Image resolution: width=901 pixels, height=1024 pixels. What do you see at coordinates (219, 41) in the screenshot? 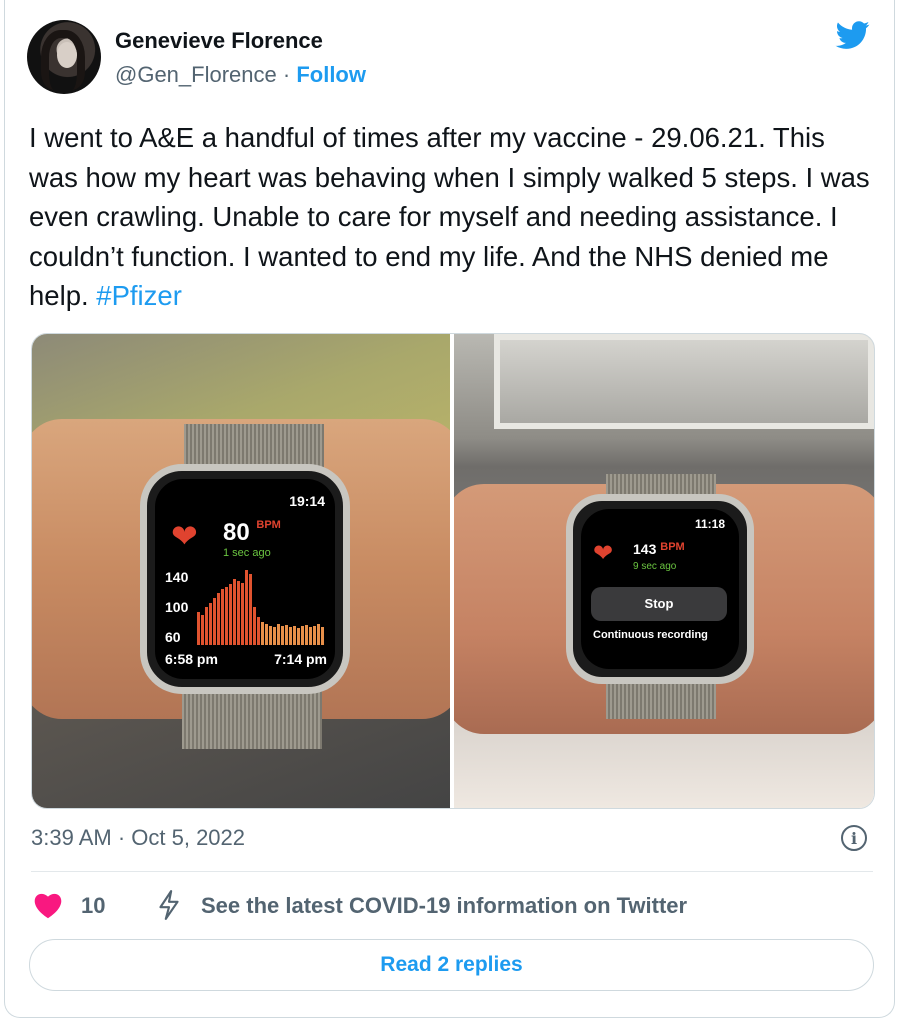
I see `author-name: Genevieve Florence` at bounding box center [219, 41].